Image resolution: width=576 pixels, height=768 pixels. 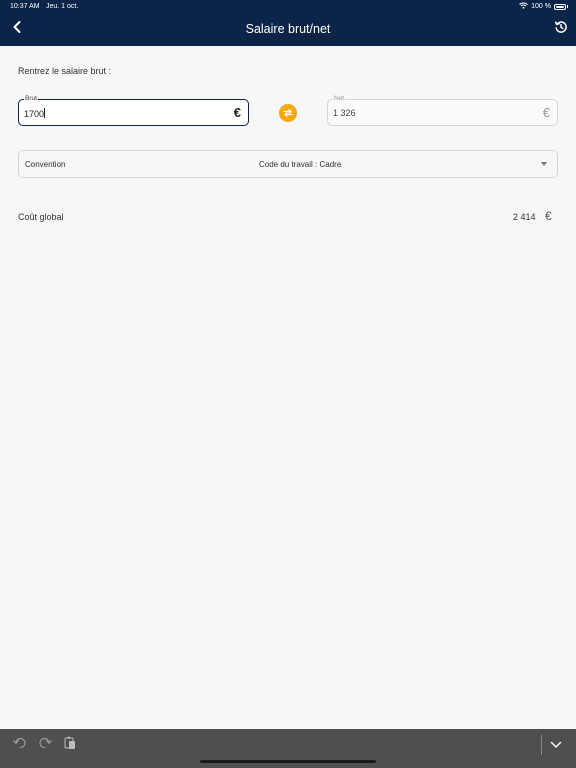 I want to click on salary-prompt: Rentrez le salaire brut :, so click(x=65, y=71).